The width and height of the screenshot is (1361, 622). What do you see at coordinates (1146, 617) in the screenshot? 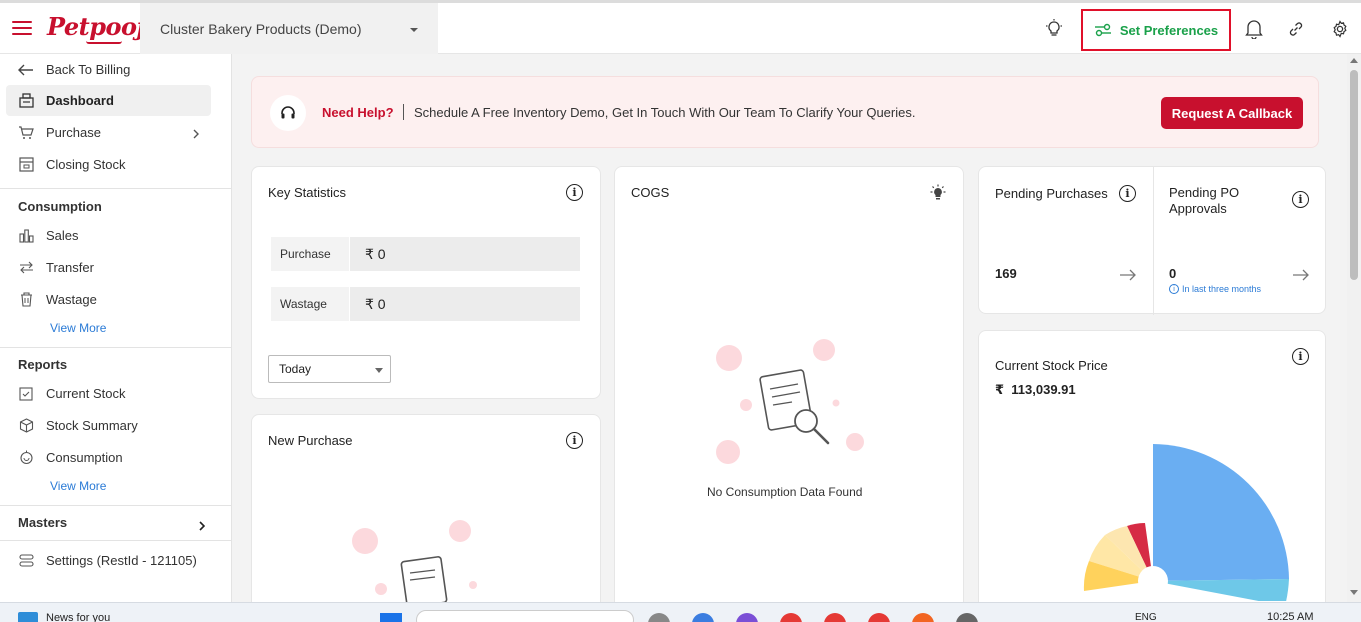
I see `taskbar-language: ENG` at bounding box center [1146, 617].